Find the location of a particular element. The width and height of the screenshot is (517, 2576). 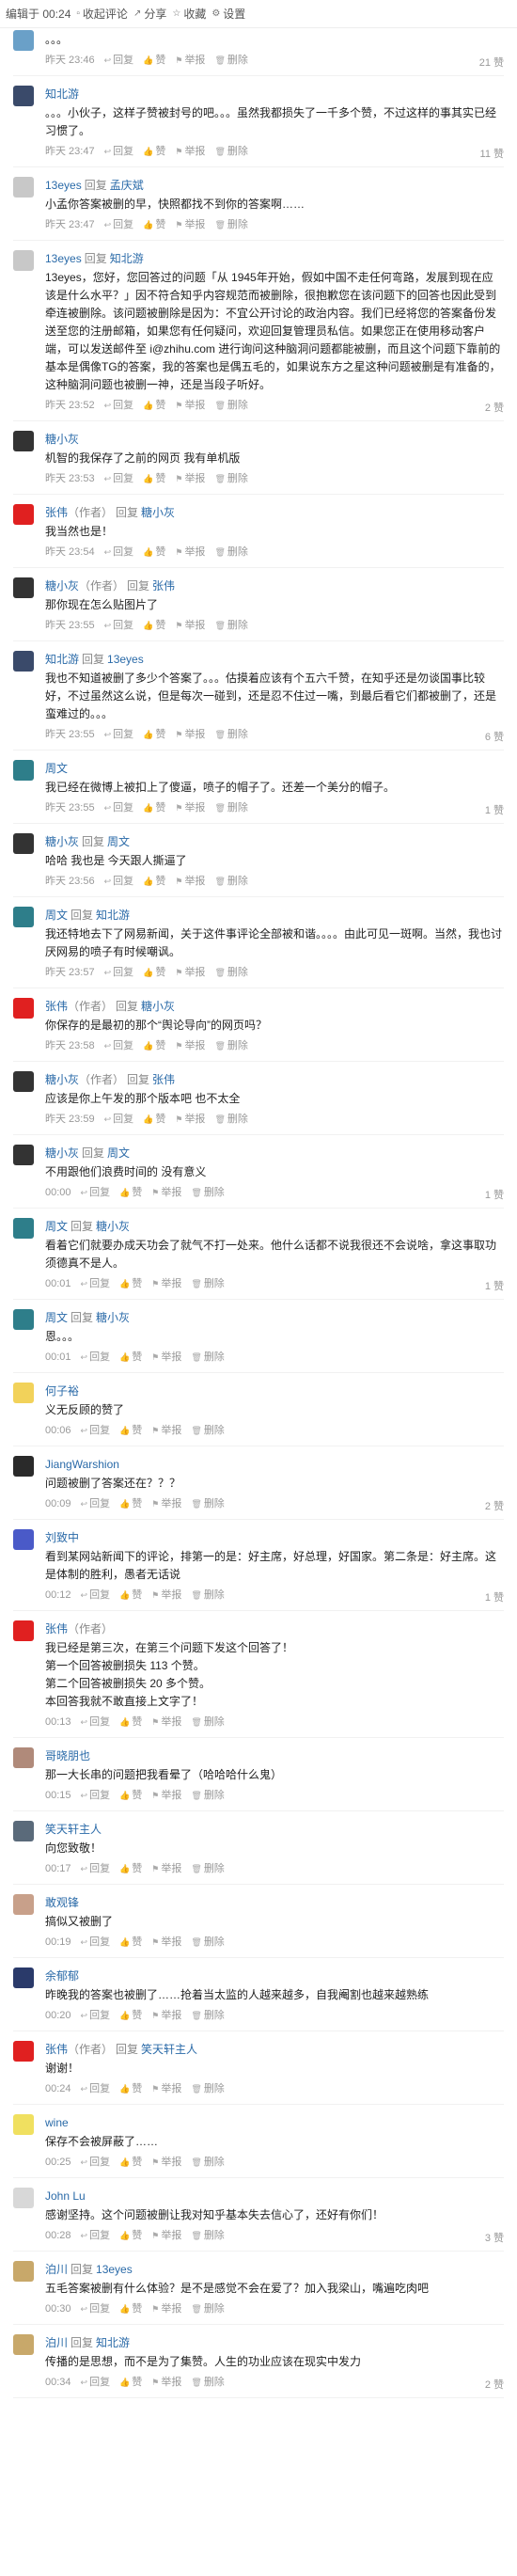

author-link: 知北游 is located at coordinates (62, 94).